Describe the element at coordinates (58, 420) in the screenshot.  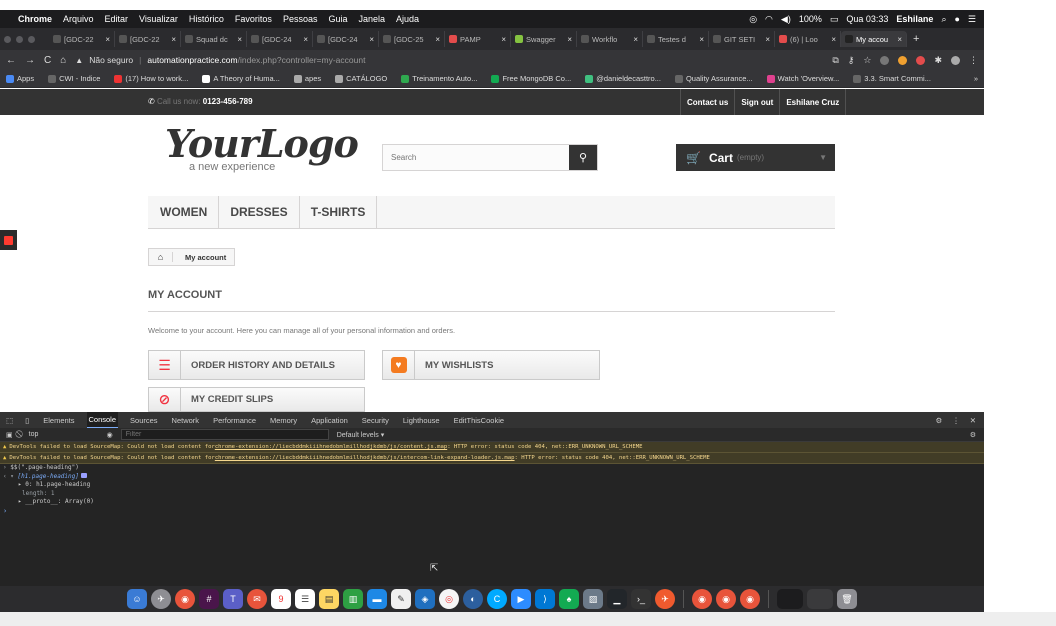
I see `tab-elements: Elements` at that location.